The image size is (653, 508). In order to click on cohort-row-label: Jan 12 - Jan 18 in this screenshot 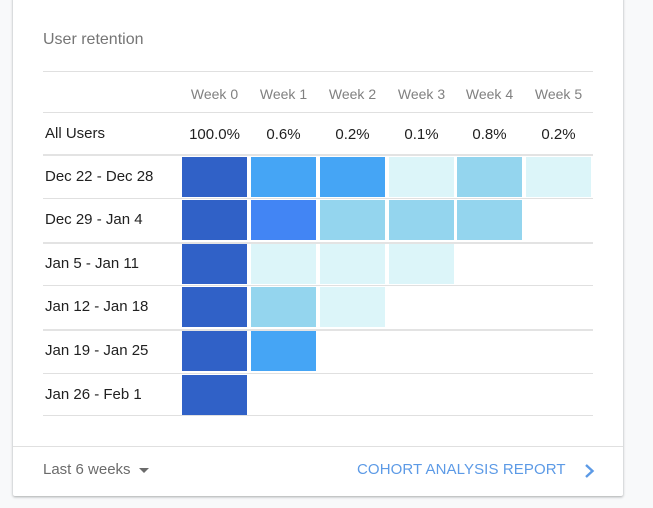, I will do `click(97, 306)`.